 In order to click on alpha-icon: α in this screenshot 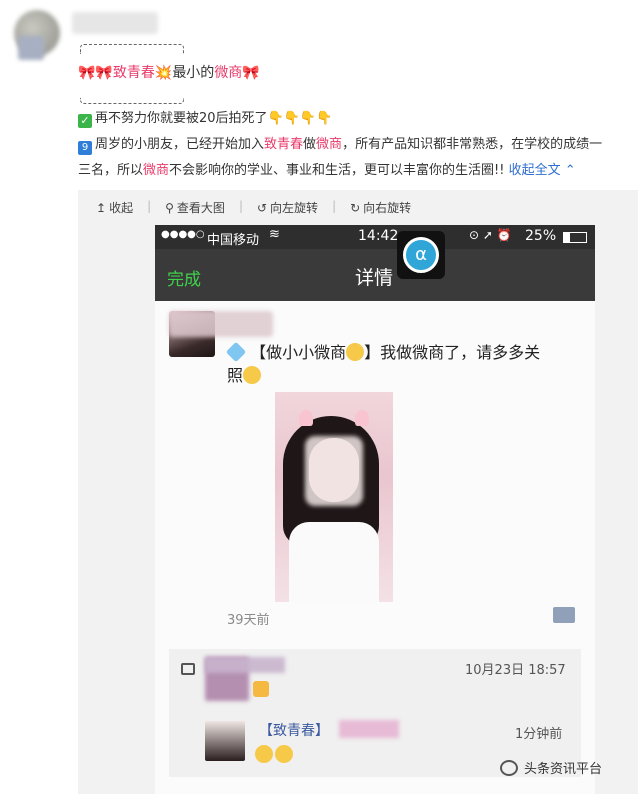, I will do `click(421, 255)`.